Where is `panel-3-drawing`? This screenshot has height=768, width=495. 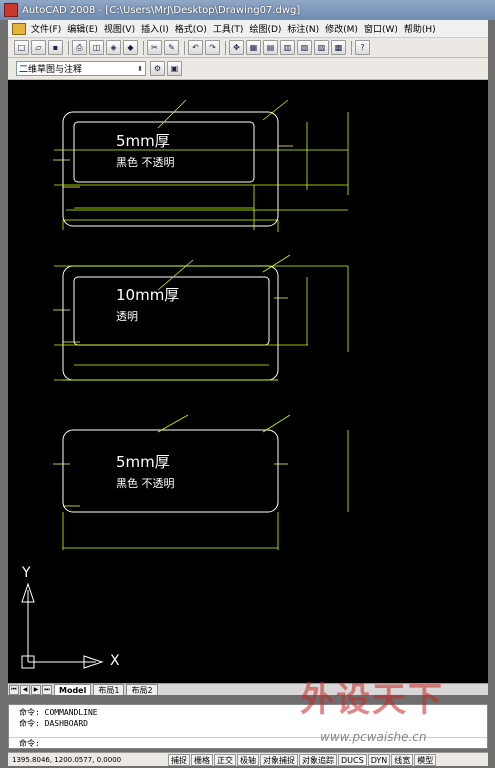 panel-3-drawing is located at coordinates (201, 482).